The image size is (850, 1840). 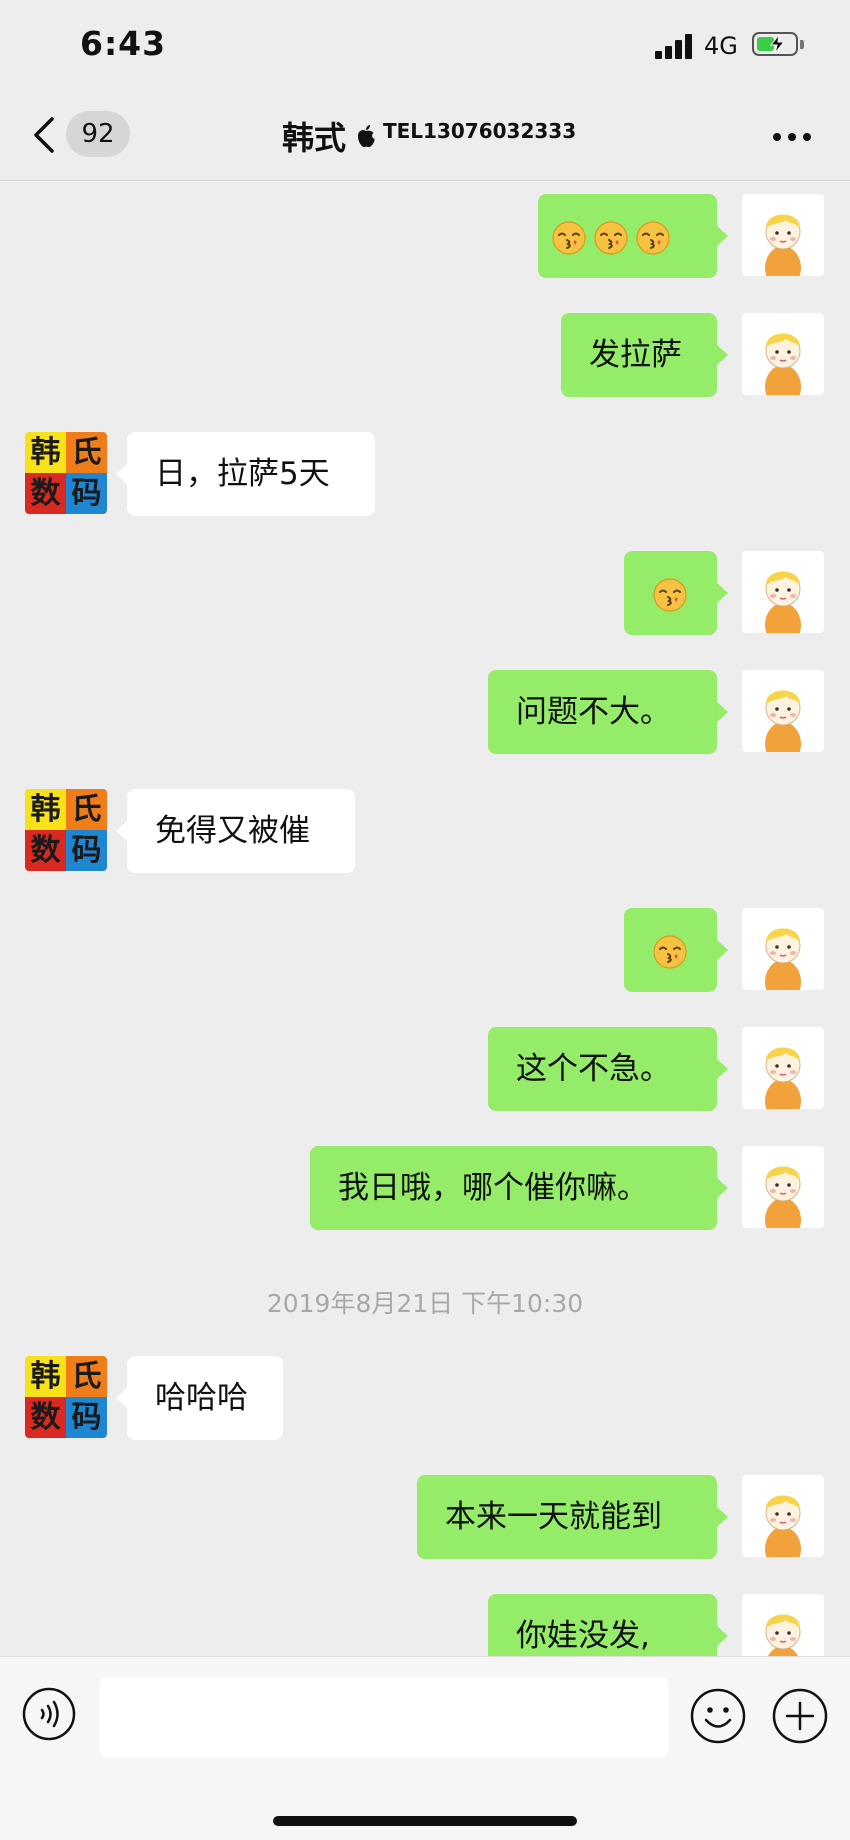 What do you see at coordinates (384, 1717) in the screenshot?
I see `message-input-field` at bounding box center [384, 1717].